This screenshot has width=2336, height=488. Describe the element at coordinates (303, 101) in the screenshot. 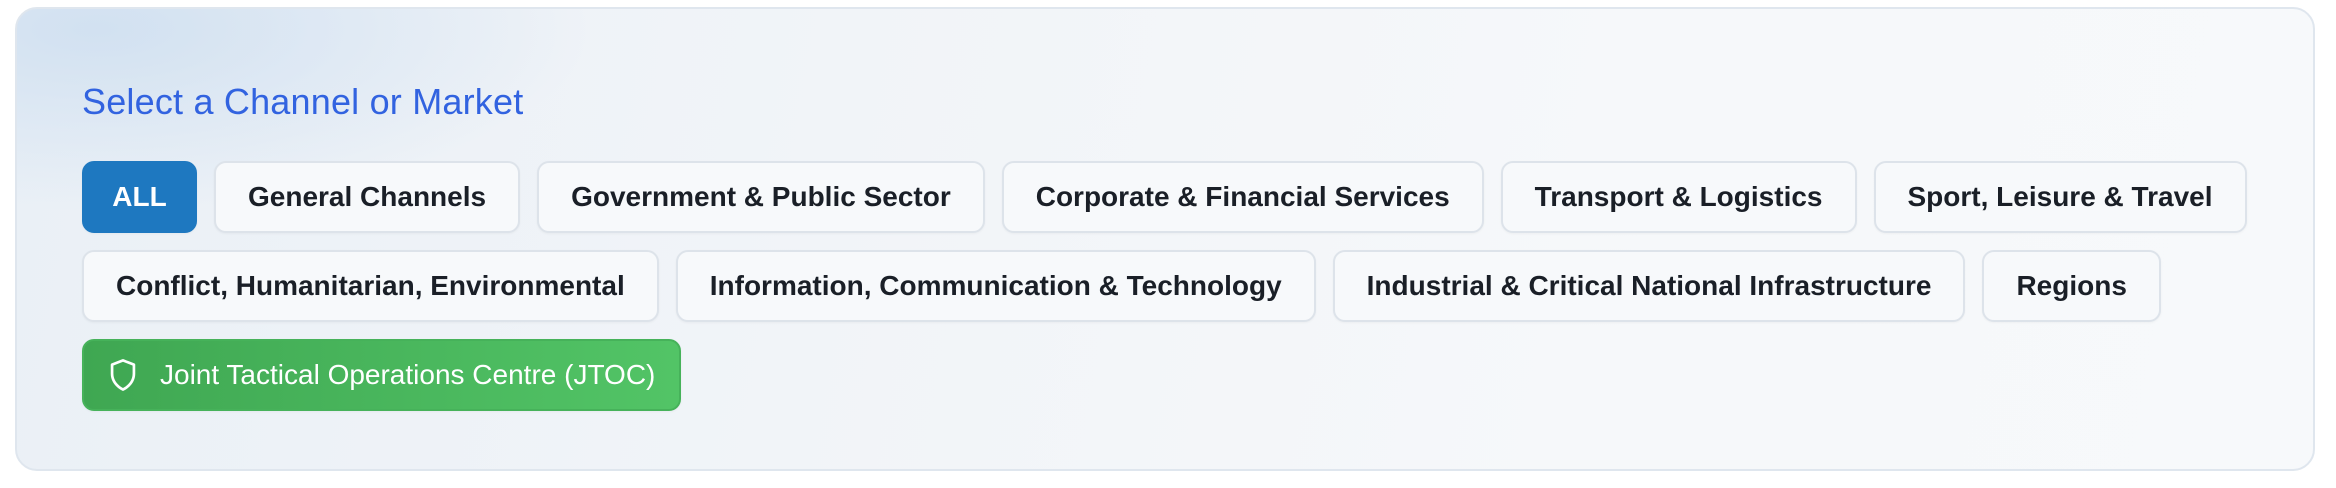

I see `panel-title: Select a Channel or Market` at that location.